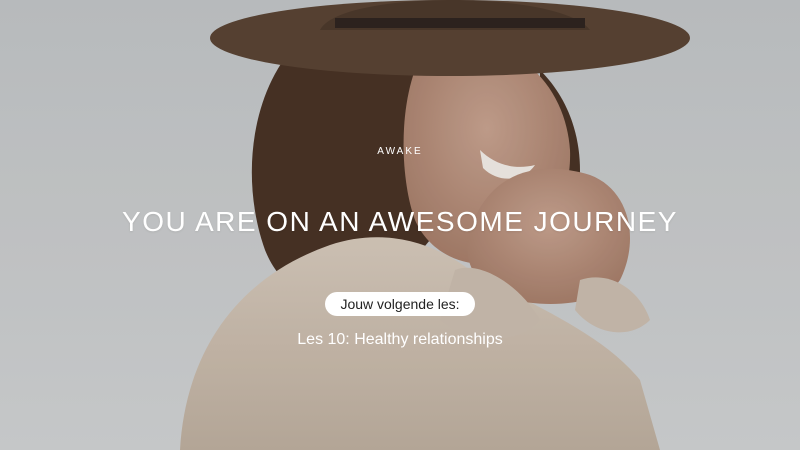  What do you see at coordinates (400, 340) in the screenshot?
I see `next-lesson-title-link: Les 10: Healthy relationships` at bounding box center [400, 340].